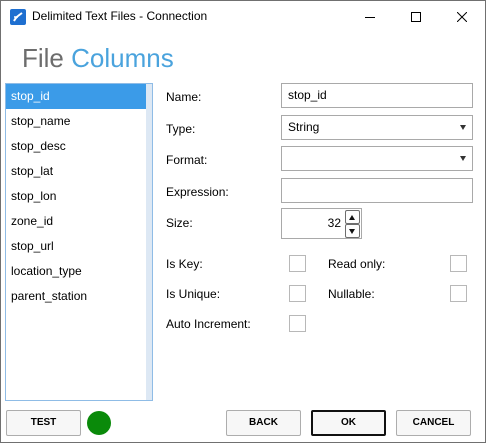  I want to click on size-stepper: 32, so click(321, 223).